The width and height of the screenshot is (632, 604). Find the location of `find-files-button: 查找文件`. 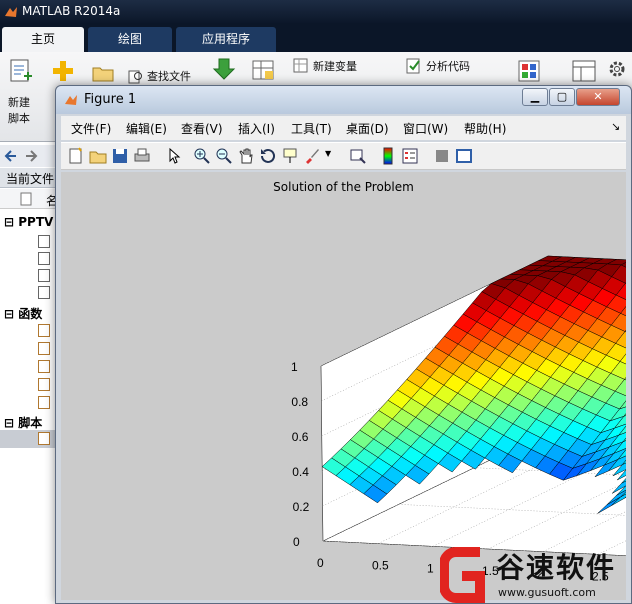

find-files-button: 查找文件 is located at coordinates (159, 76).